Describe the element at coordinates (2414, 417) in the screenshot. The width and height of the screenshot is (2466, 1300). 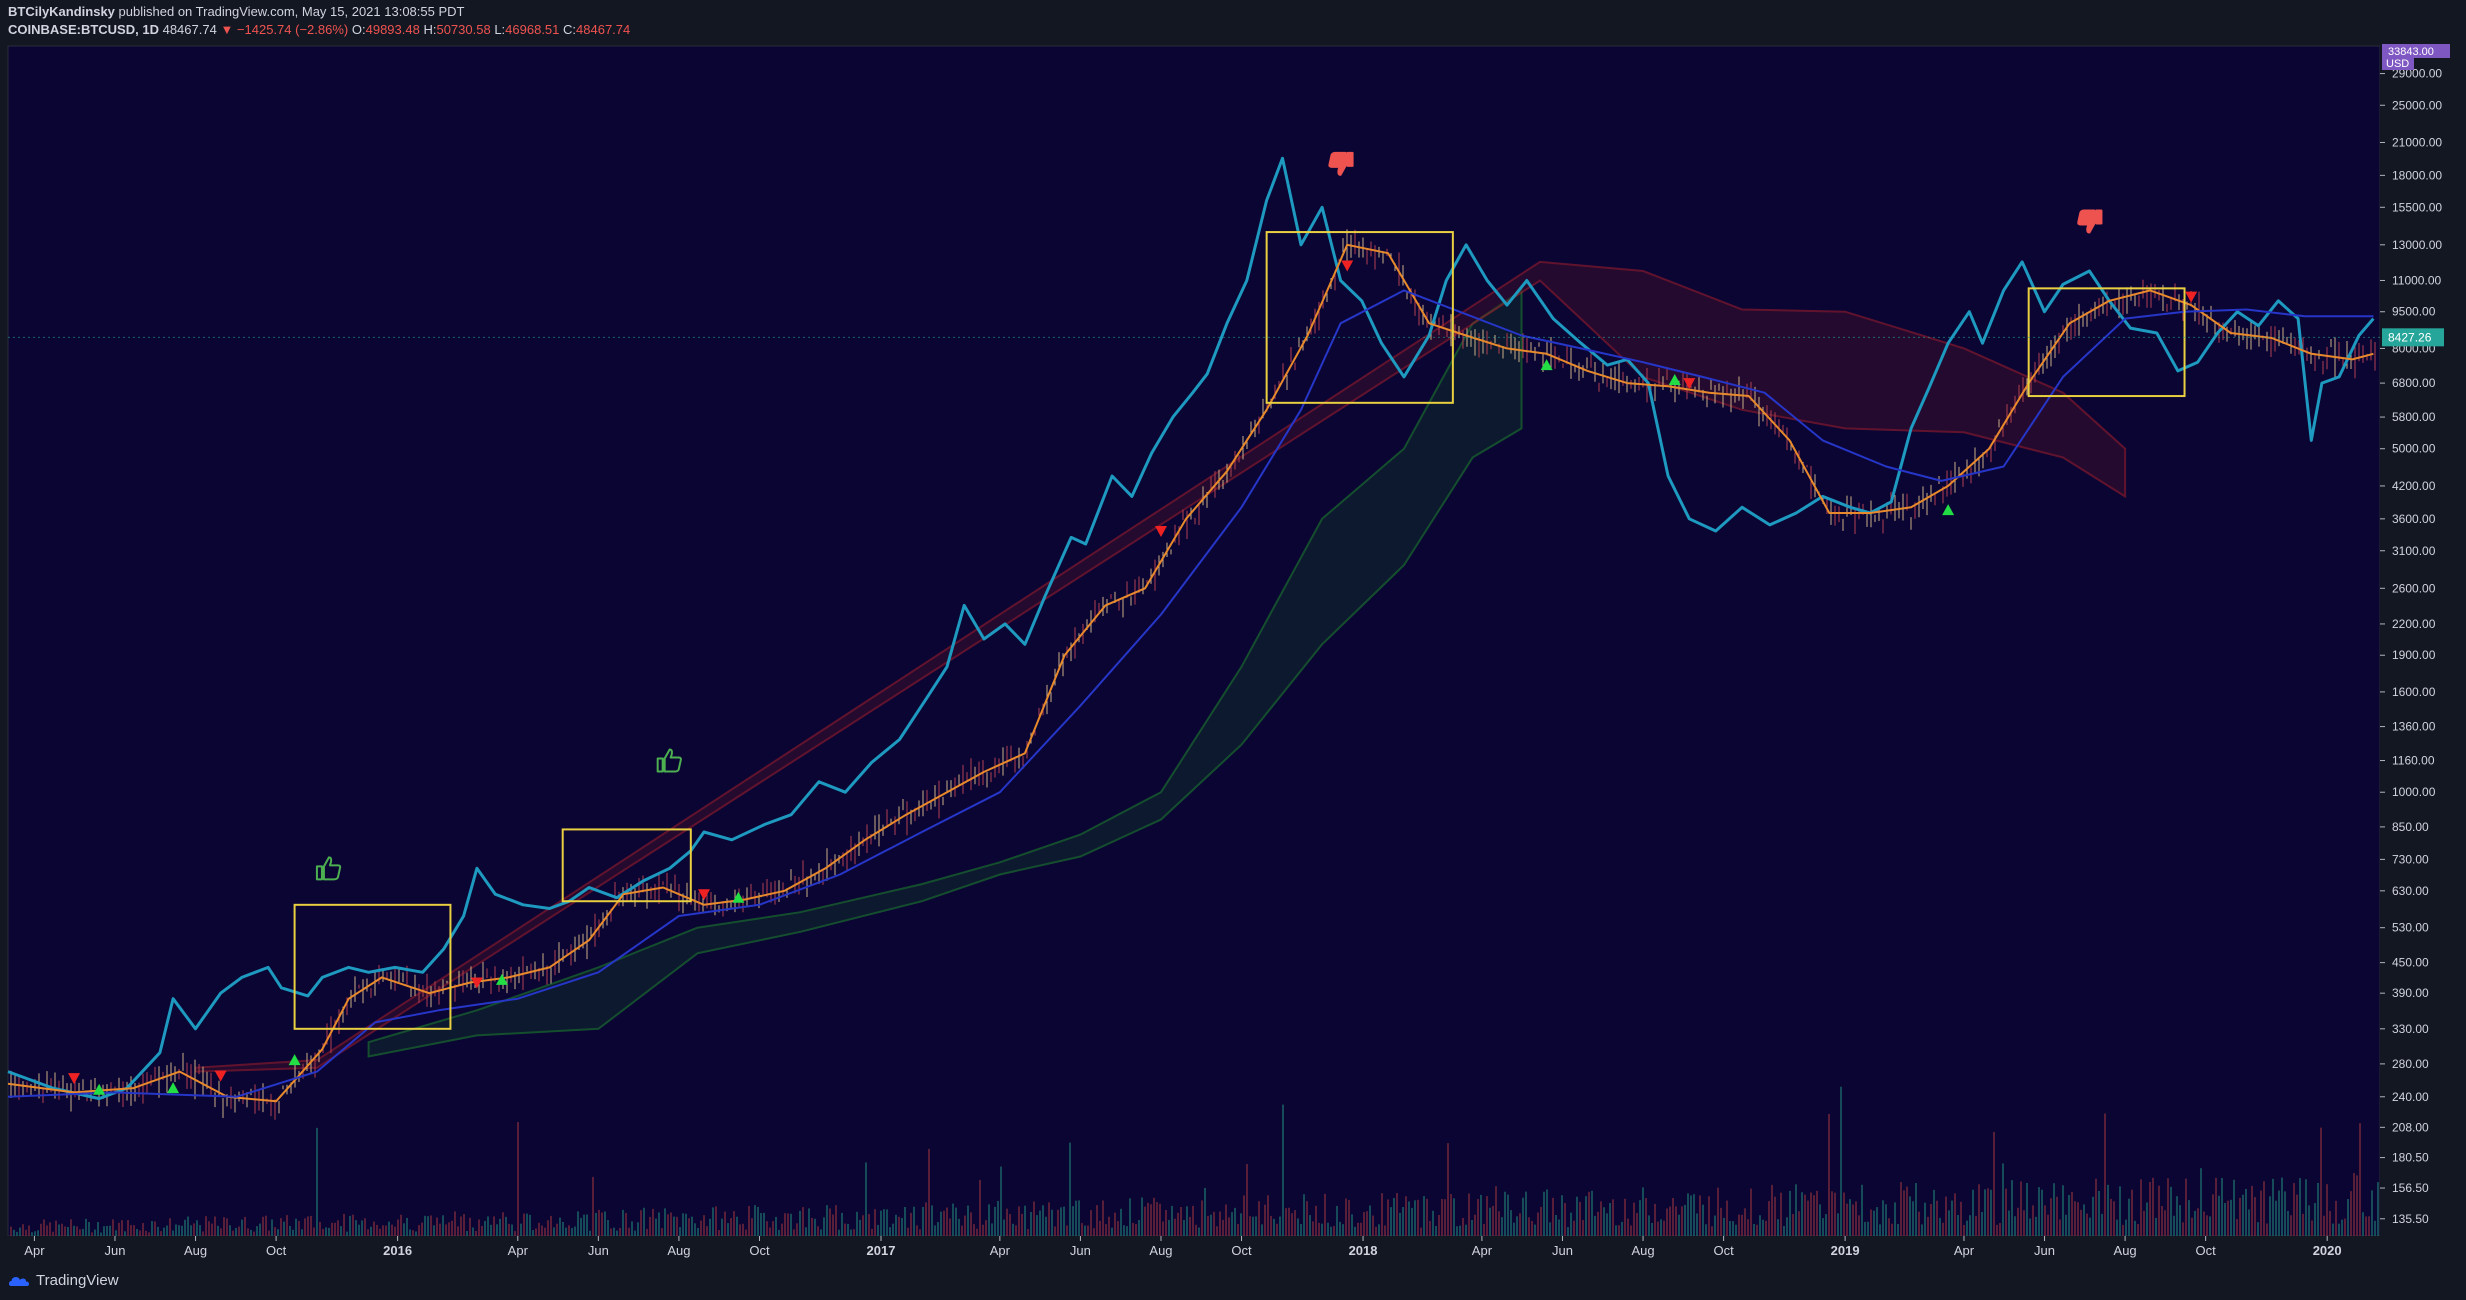
I see `y-tick-label: 5800.00` at that location.